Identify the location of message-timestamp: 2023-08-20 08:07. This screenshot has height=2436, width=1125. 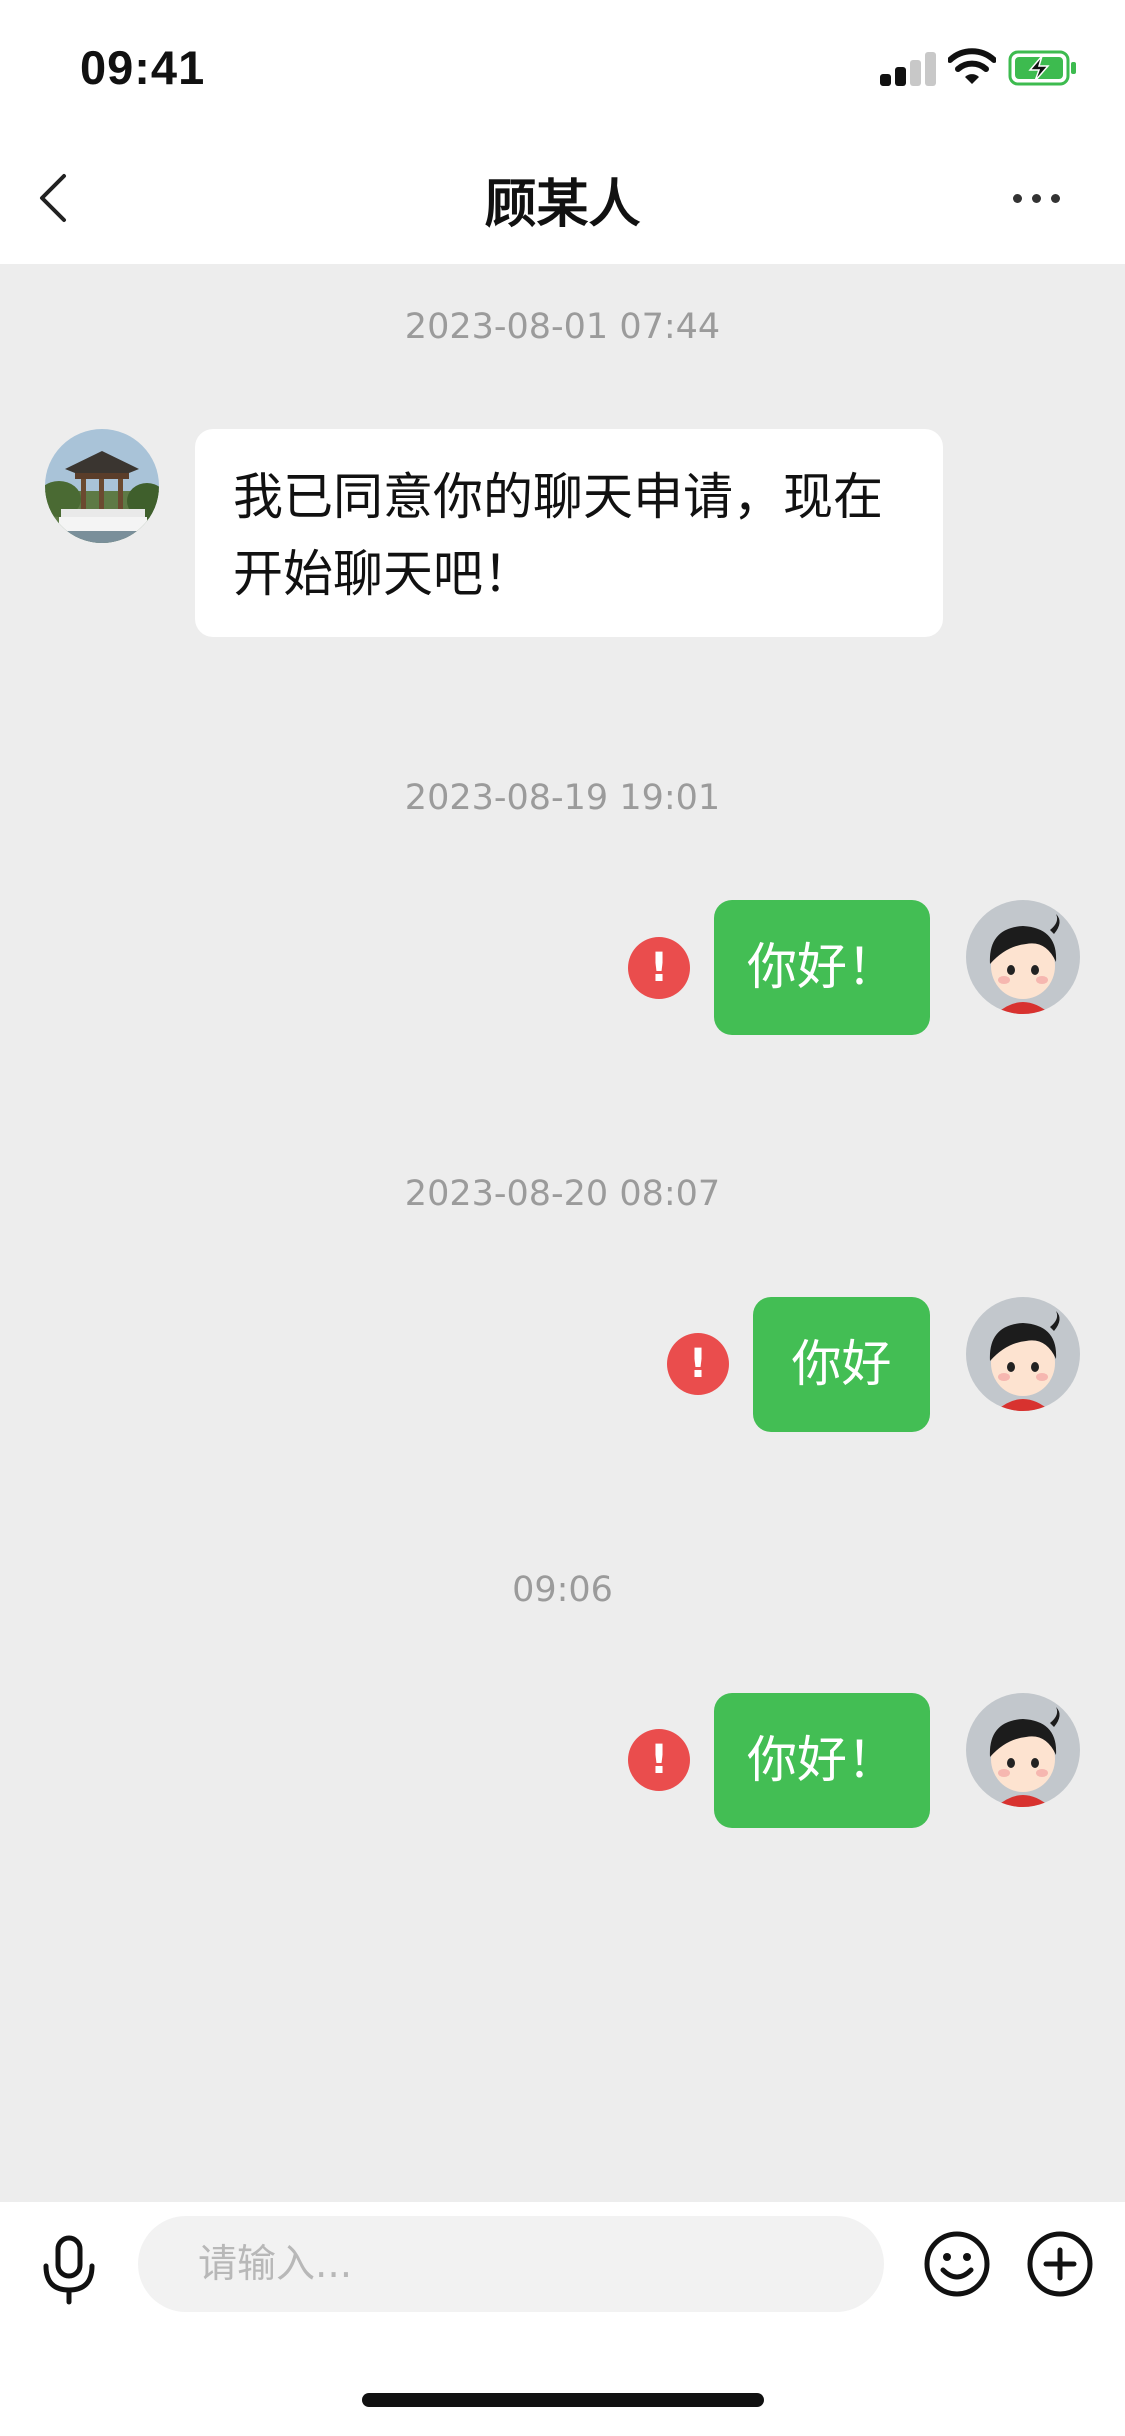
(562, 1194).